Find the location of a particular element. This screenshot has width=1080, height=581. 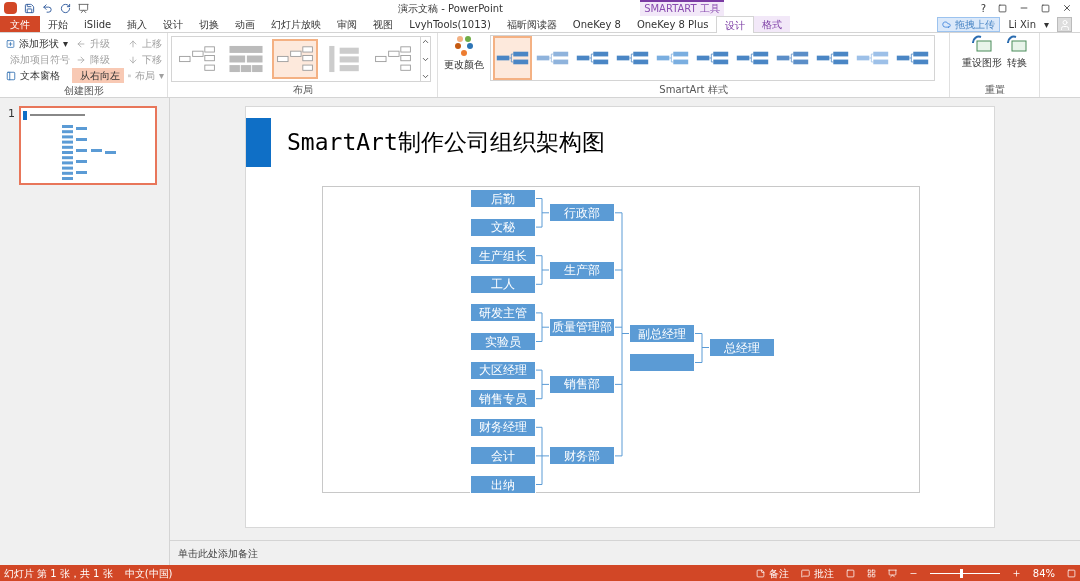

ribbon-button: 文本窗格 is located at coordinates (37, 75).